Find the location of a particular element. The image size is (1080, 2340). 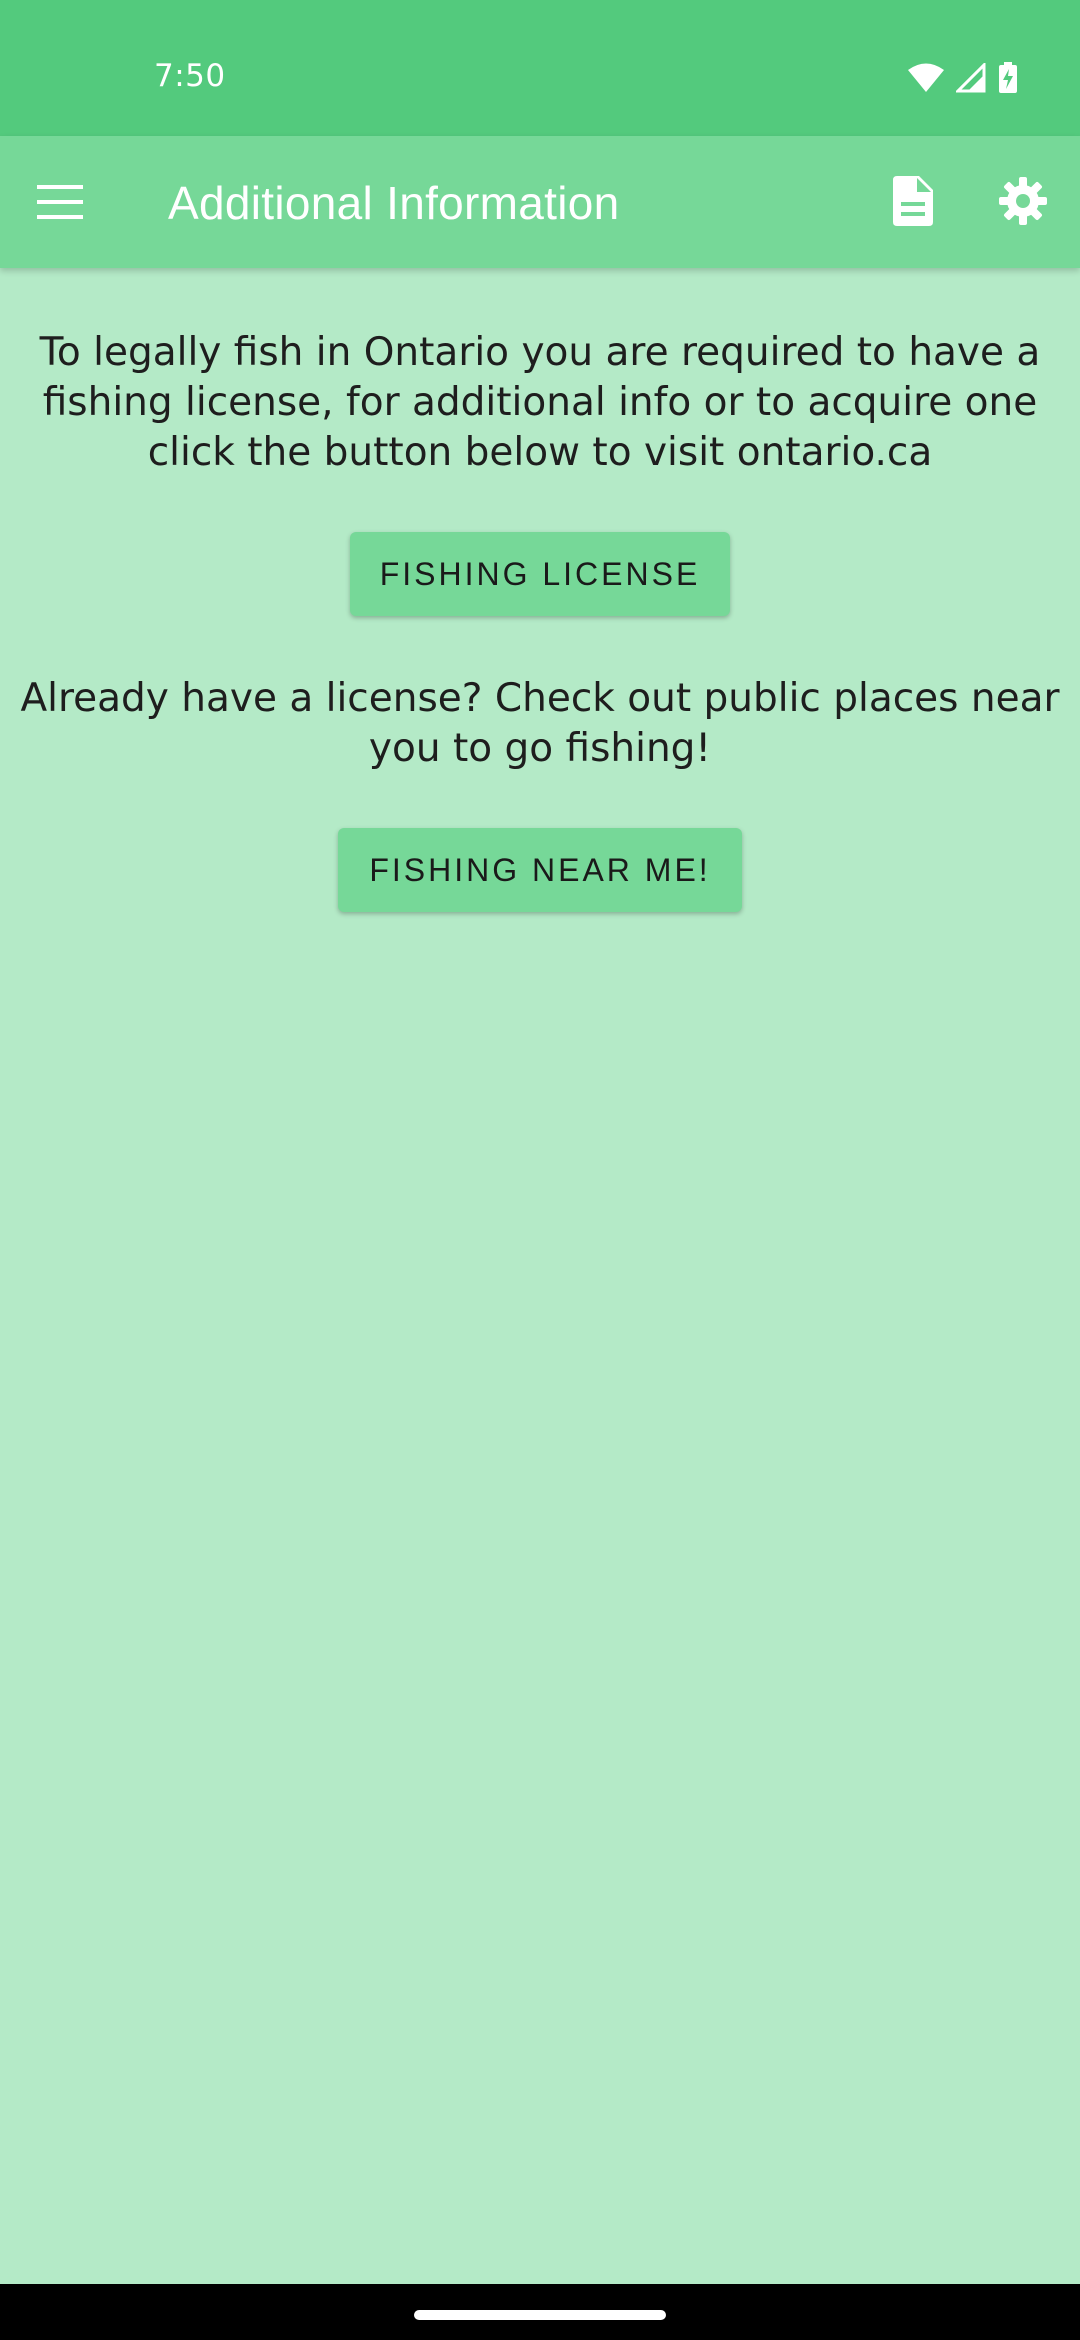

cell-signal-icon is located at coordinates (970, 79).